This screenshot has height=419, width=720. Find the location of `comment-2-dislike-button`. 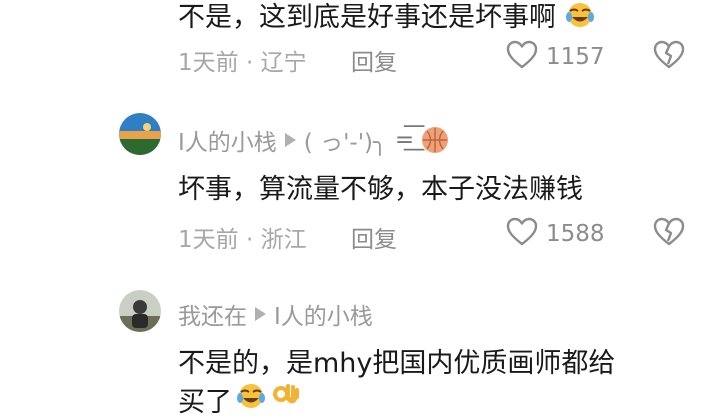

comment-2-dislike-button is located at coordinates (669, 234).